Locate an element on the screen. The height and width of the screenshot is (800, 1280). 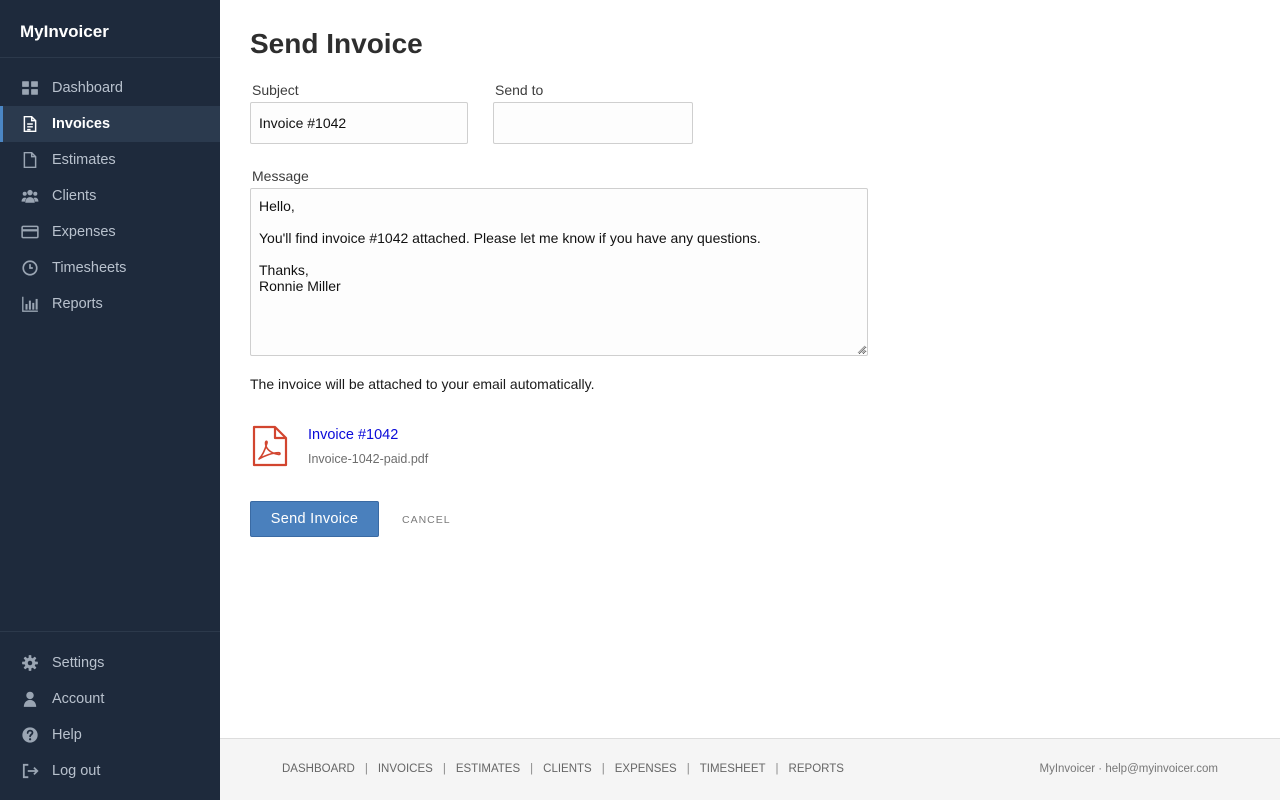
sidebar-item-clients: Clients is located at coordinates (110, 196).